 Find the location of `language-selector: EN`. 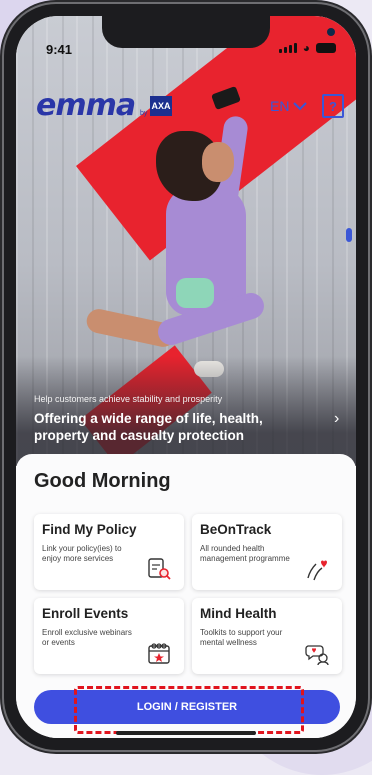

language-selector: EN is located at coordinates (289, 106).